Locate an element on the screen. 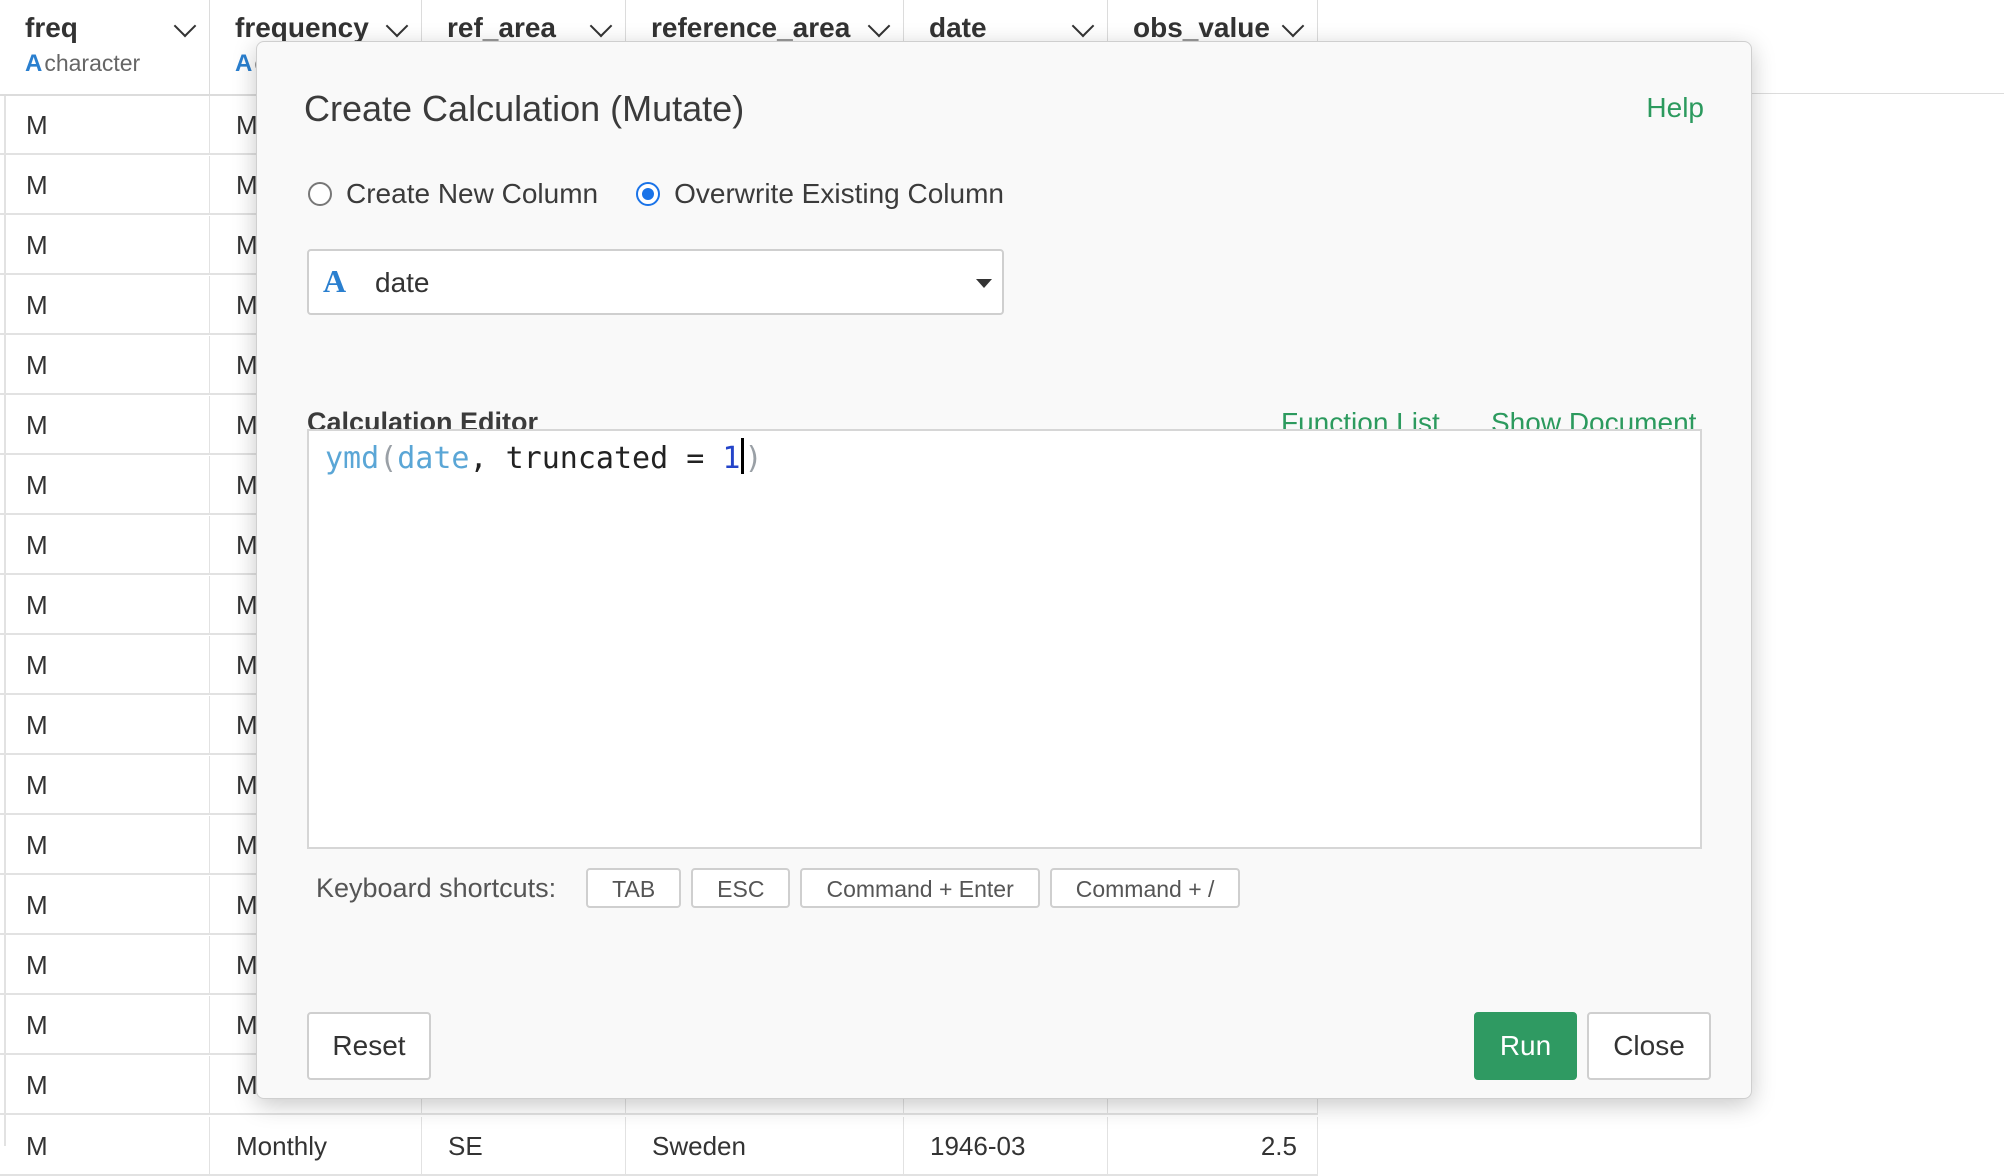 The width and height of the screenshot is (2004, 1176). code-number-token: 1 is located at coordinates (731, 458).